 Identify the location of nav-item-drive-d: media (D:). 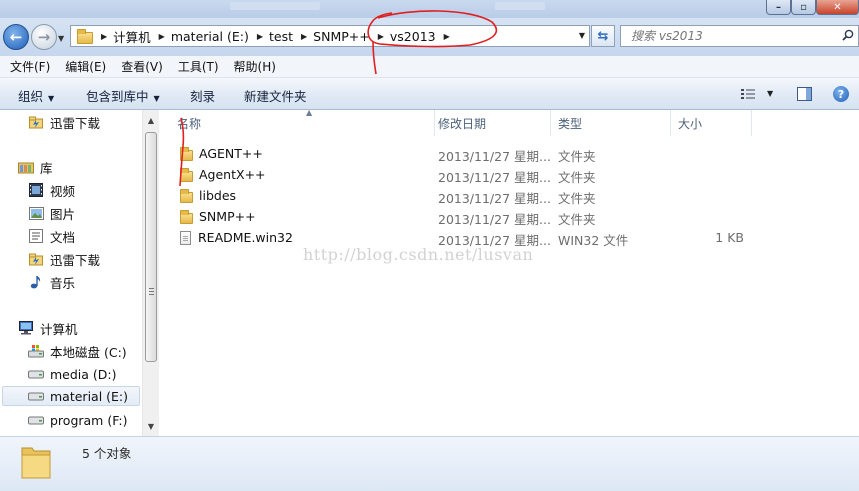
(72, 374).